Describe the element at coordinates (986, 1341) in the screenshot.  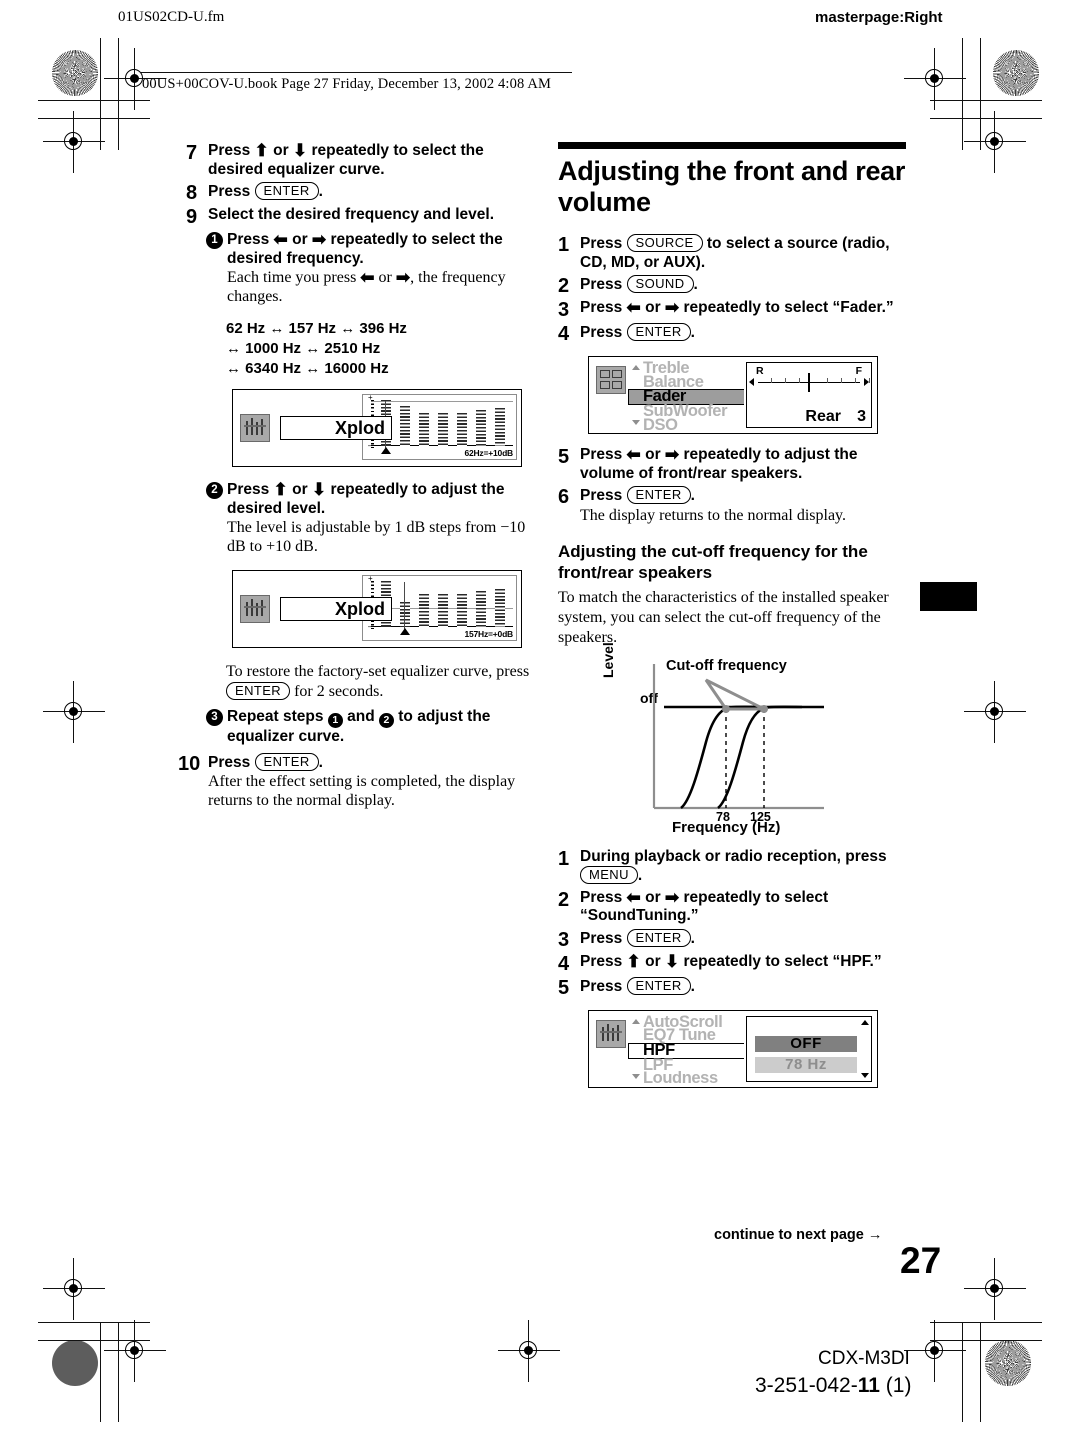
I see `crop-line-bottom-right-b` at that location.